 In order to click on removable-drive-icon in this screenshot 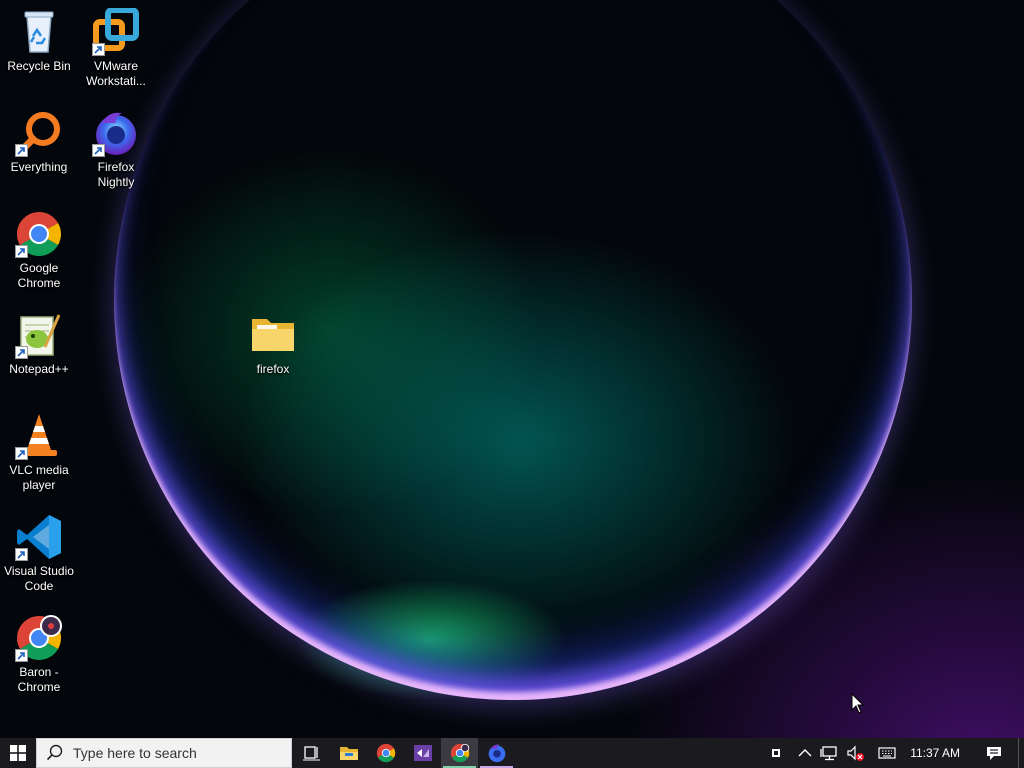, I will do `click(776, 753)`.